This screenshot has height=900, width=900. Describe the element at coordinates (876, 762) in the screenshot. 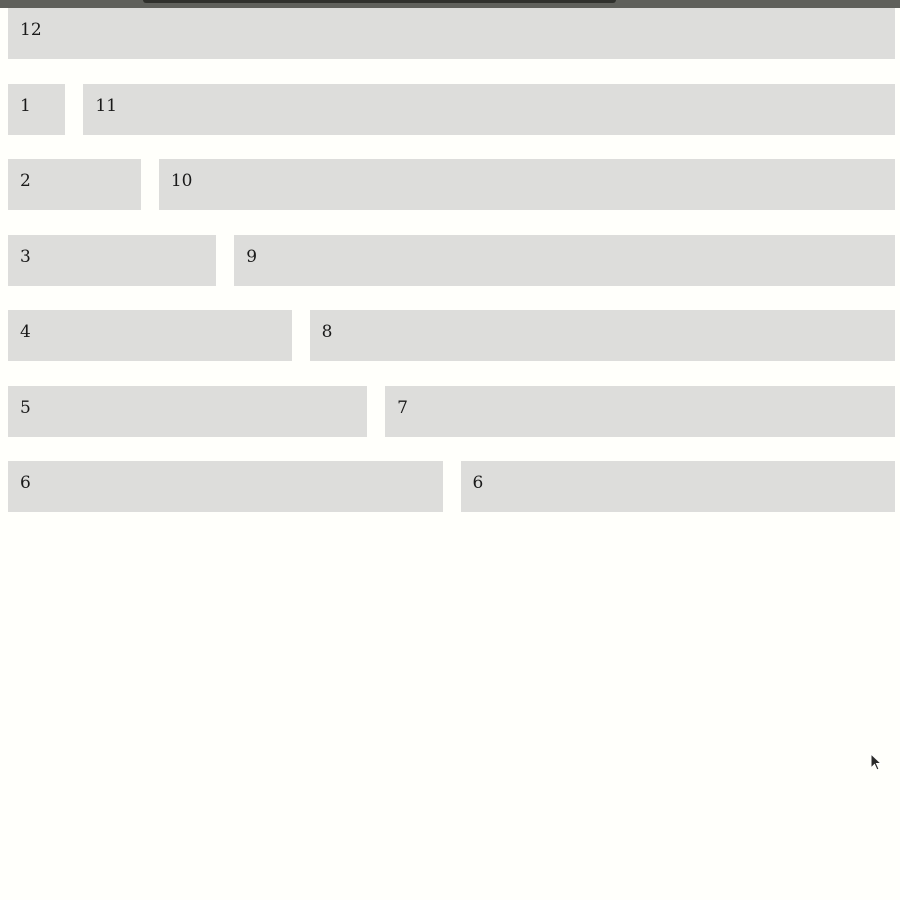

I see `mouse-pointer-icon` at that location.